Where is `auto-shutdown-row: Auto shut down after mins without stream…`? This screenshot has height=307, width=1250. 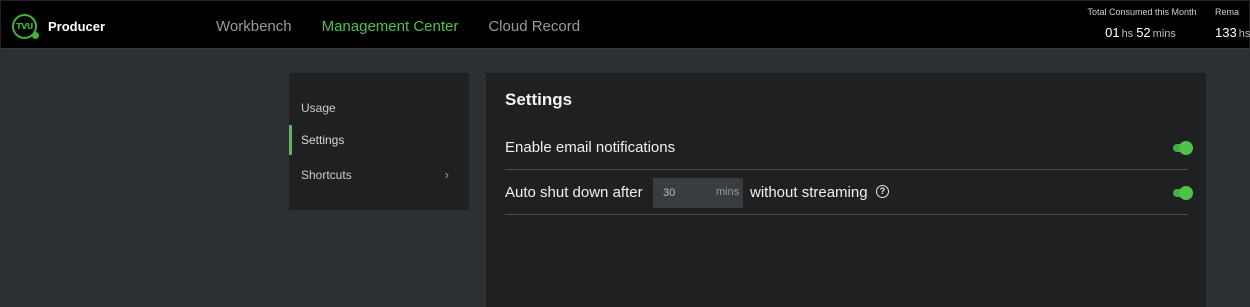 auto-shutdown-row: Auto shut down after mins without stream… is located at coordinates (849, 192).